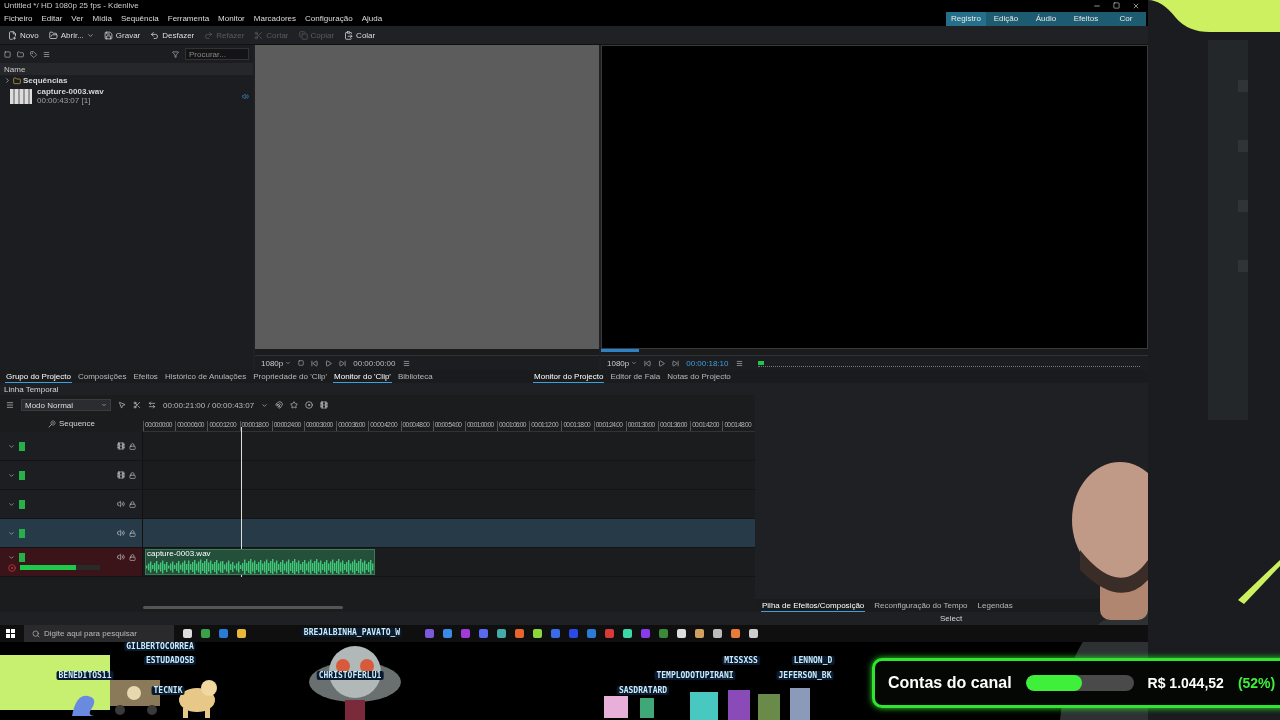 The height and width of the screenshot is (720, 1280). Describe the element at coordinates (102, 376) in the screenshot. I see `dock-tab: Composições` at that location.